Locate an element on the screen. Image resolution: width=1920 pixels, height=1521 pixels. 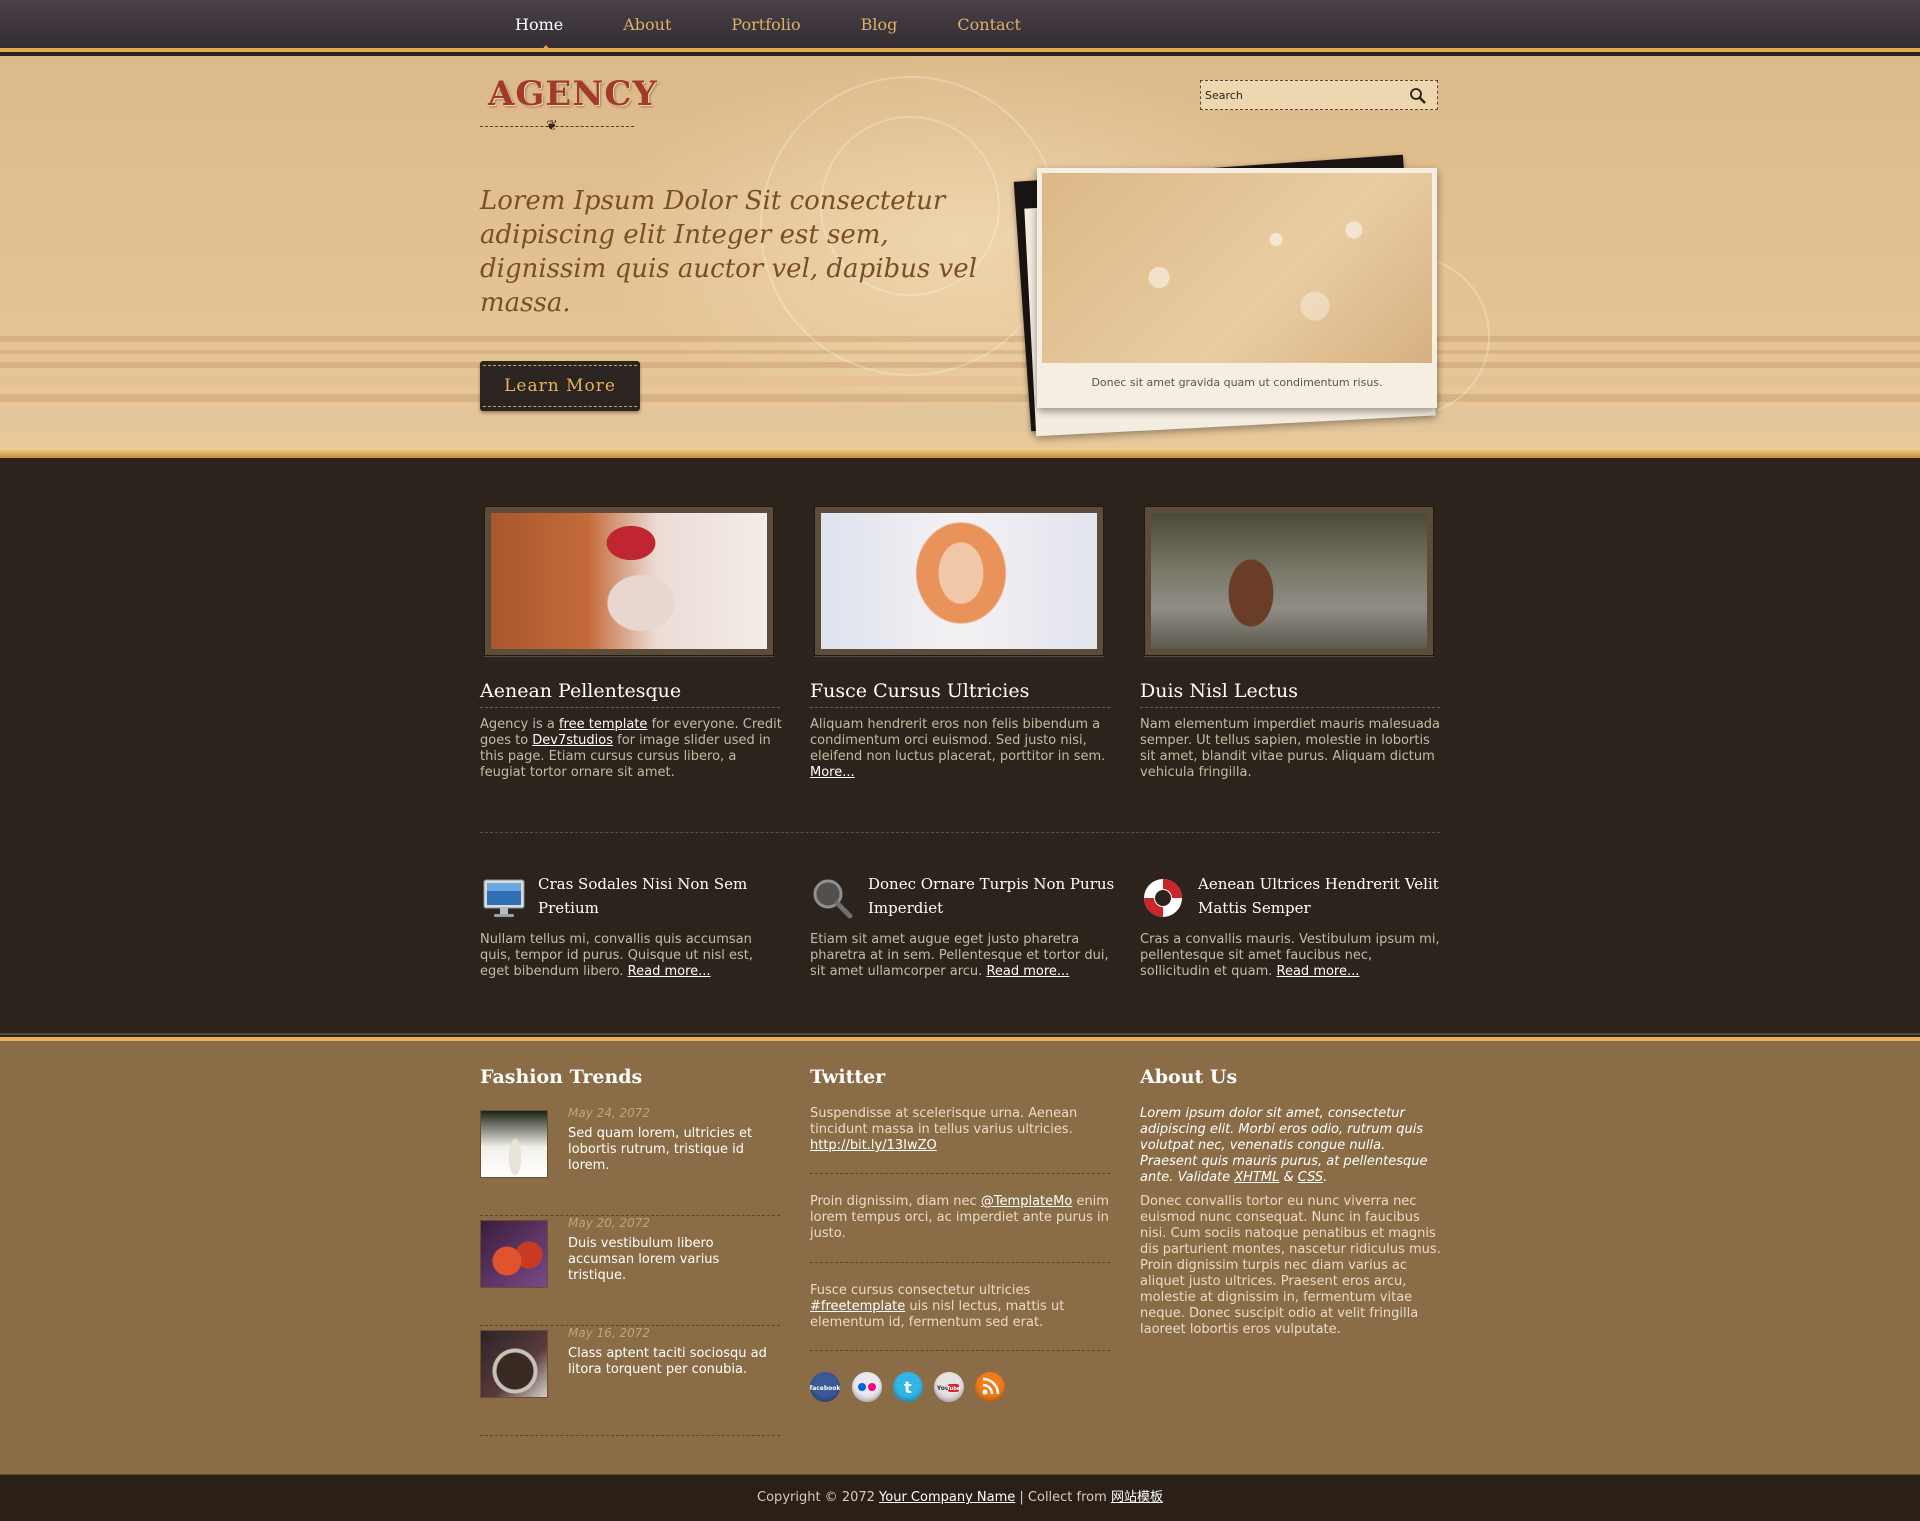
search-box is located at coordinates (1319, 95).